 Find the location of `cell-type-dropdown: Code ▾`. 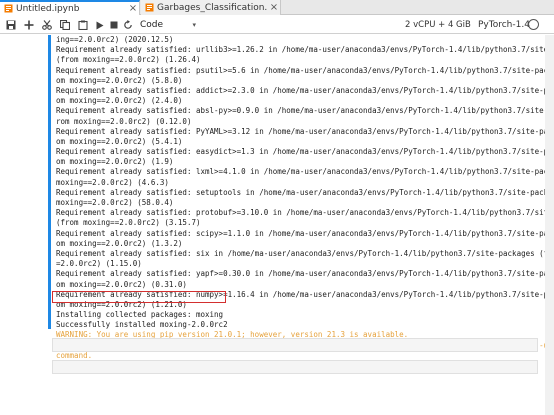

cell-type-dropdown: Code ▾ is located at coordinates (168, 25).